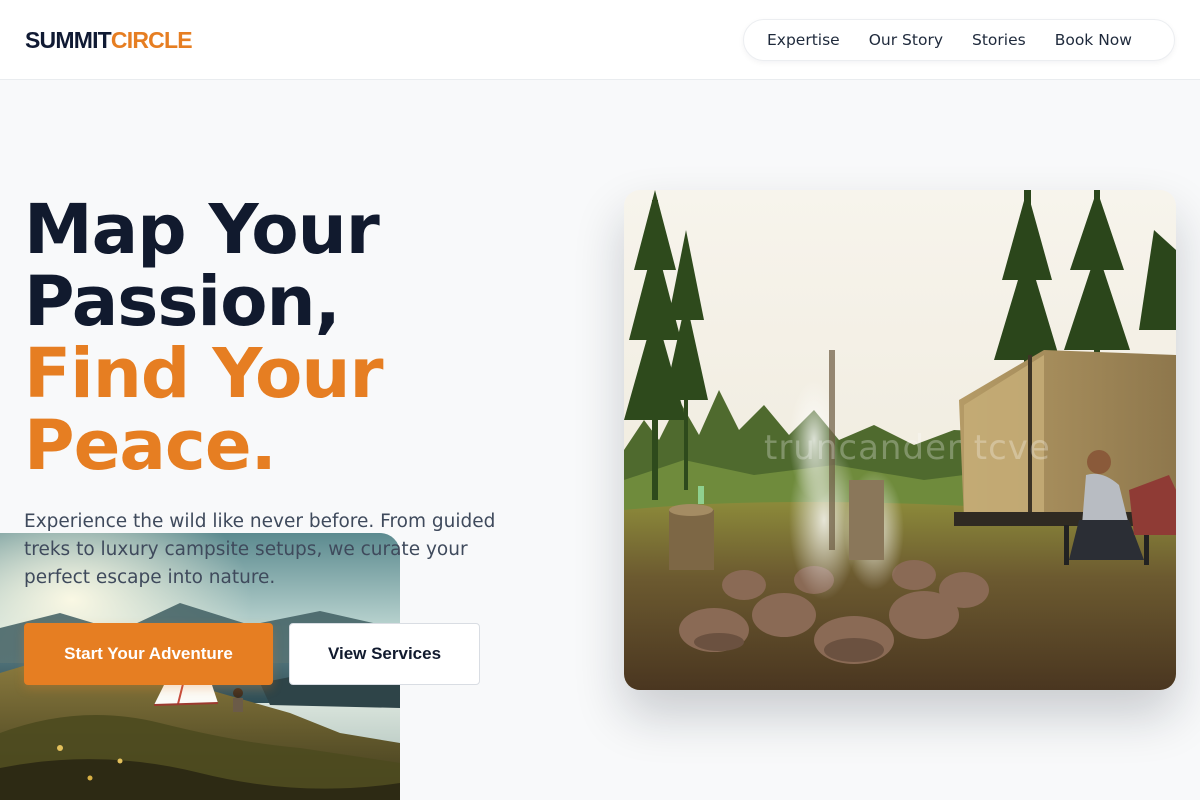  Describe the element at coordinates (1093, 40) in the screenshot. I see `nav-item-book-now: Book Now` at that location.